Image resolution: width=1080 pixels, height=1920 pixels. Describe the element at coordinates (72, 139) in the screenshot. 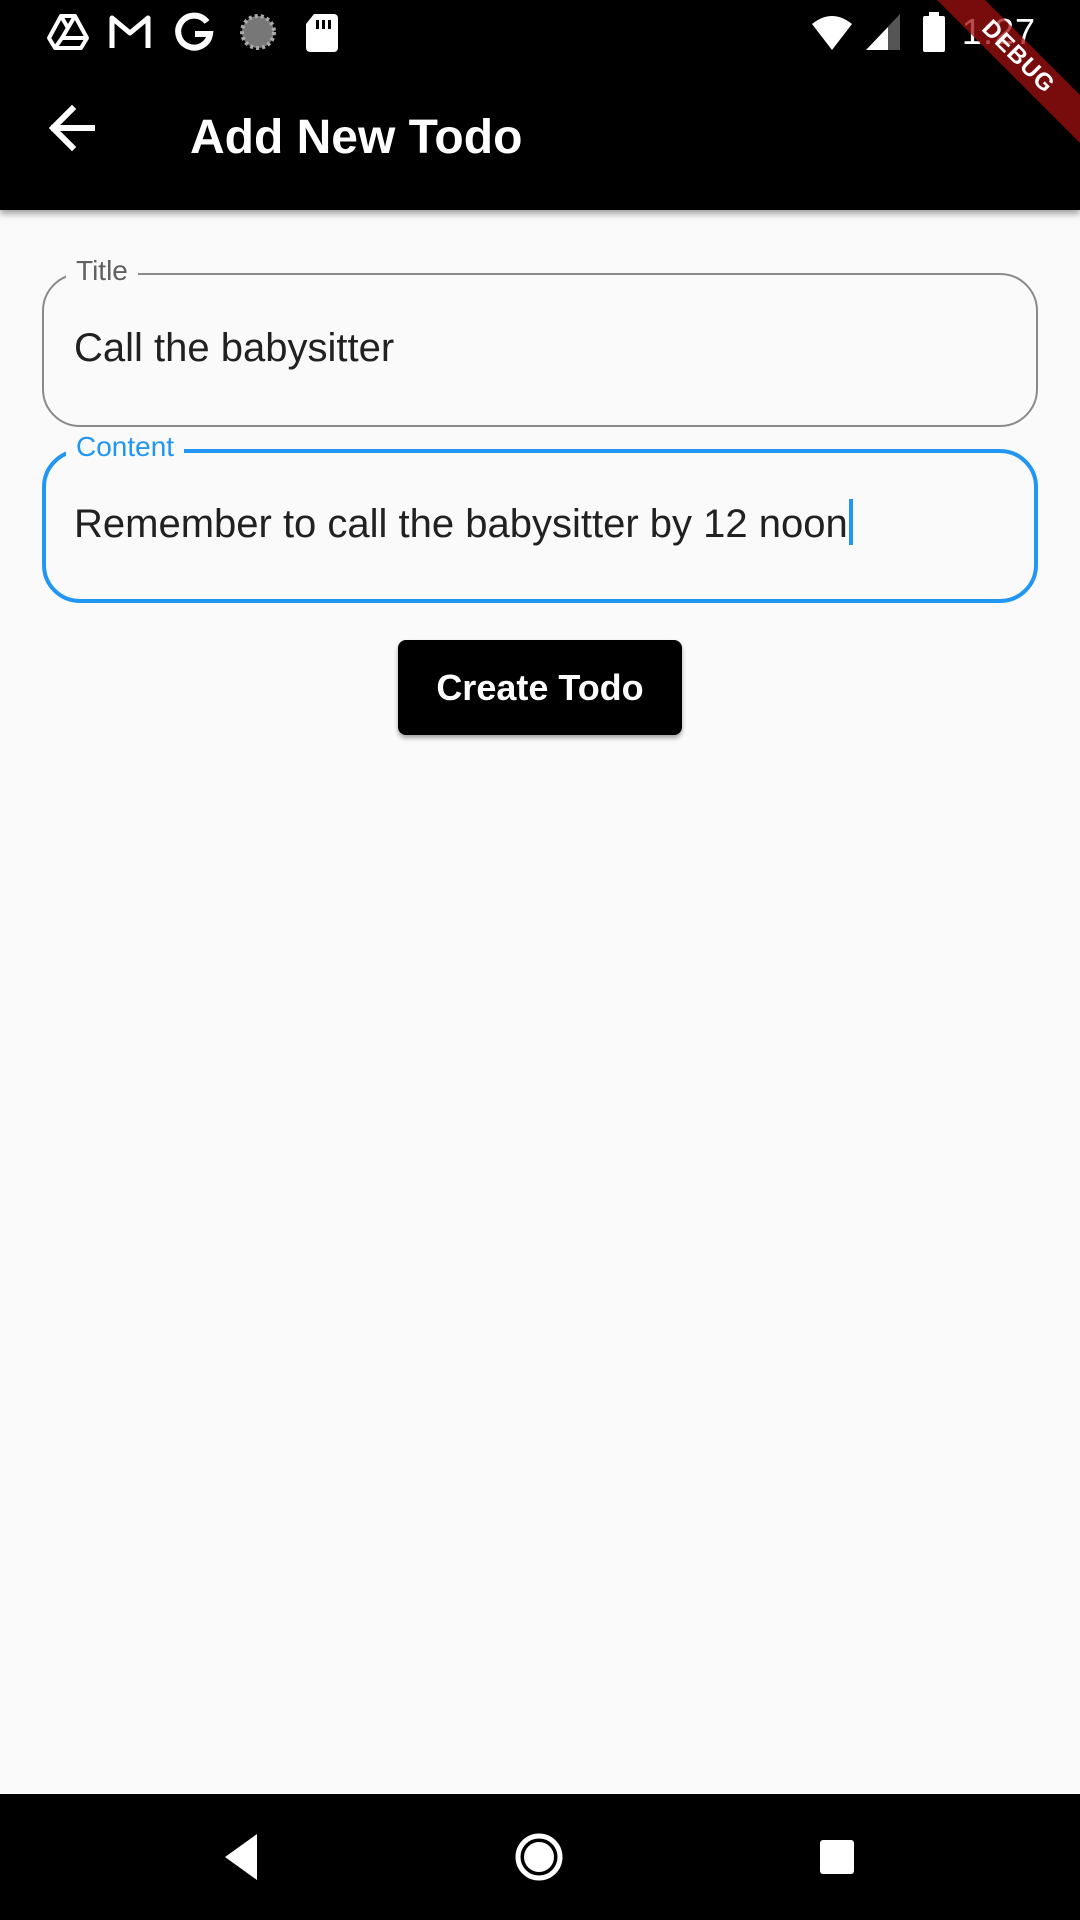

I see `arrow-back-icon` at that location.